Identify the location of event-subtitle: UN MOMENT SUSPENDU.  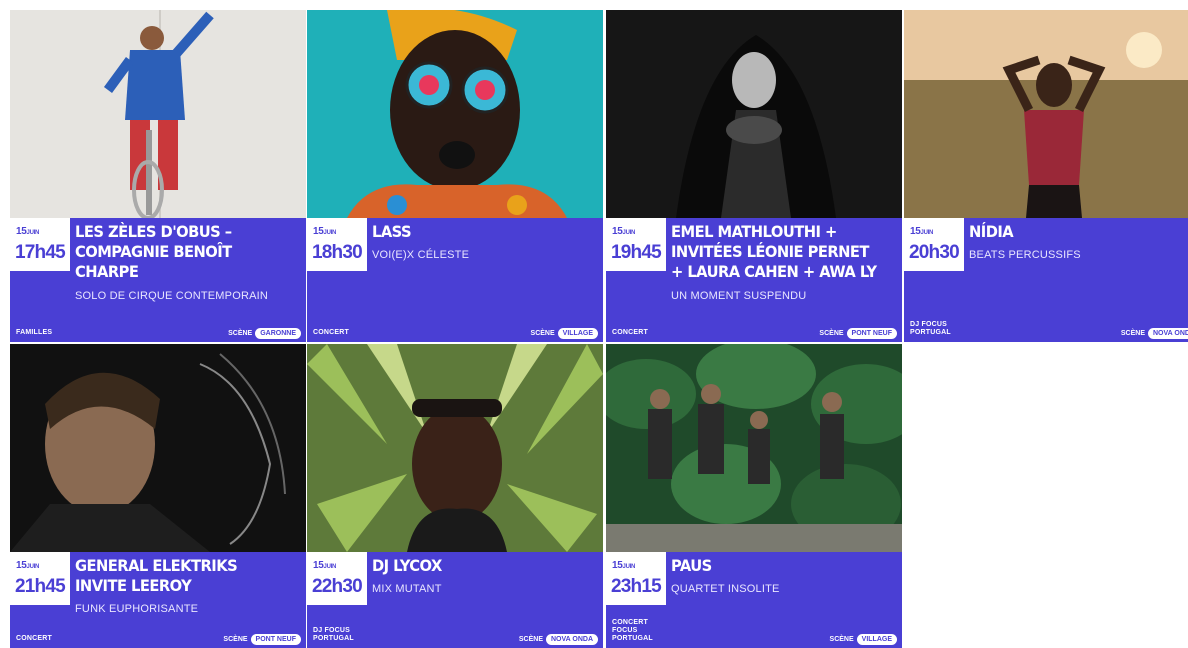
(739, 296).